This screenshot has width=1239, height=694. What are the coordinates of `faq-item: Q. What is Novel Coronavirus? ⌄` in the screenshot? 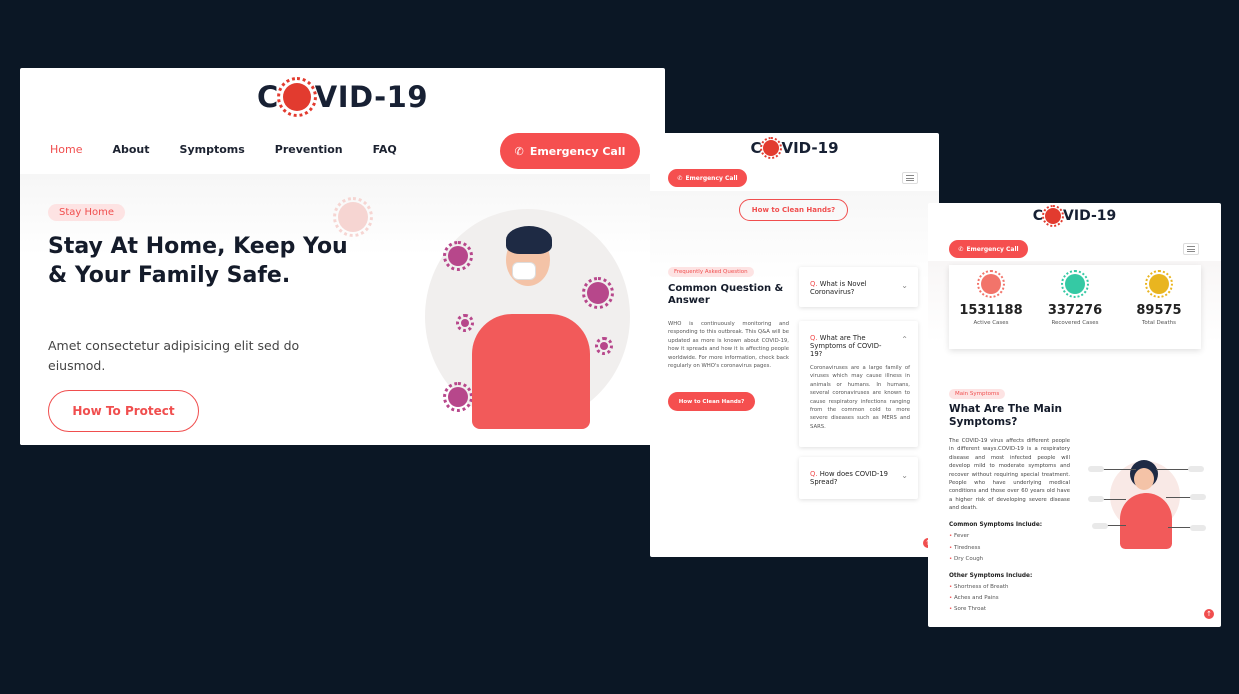 It's located at (858, 287).